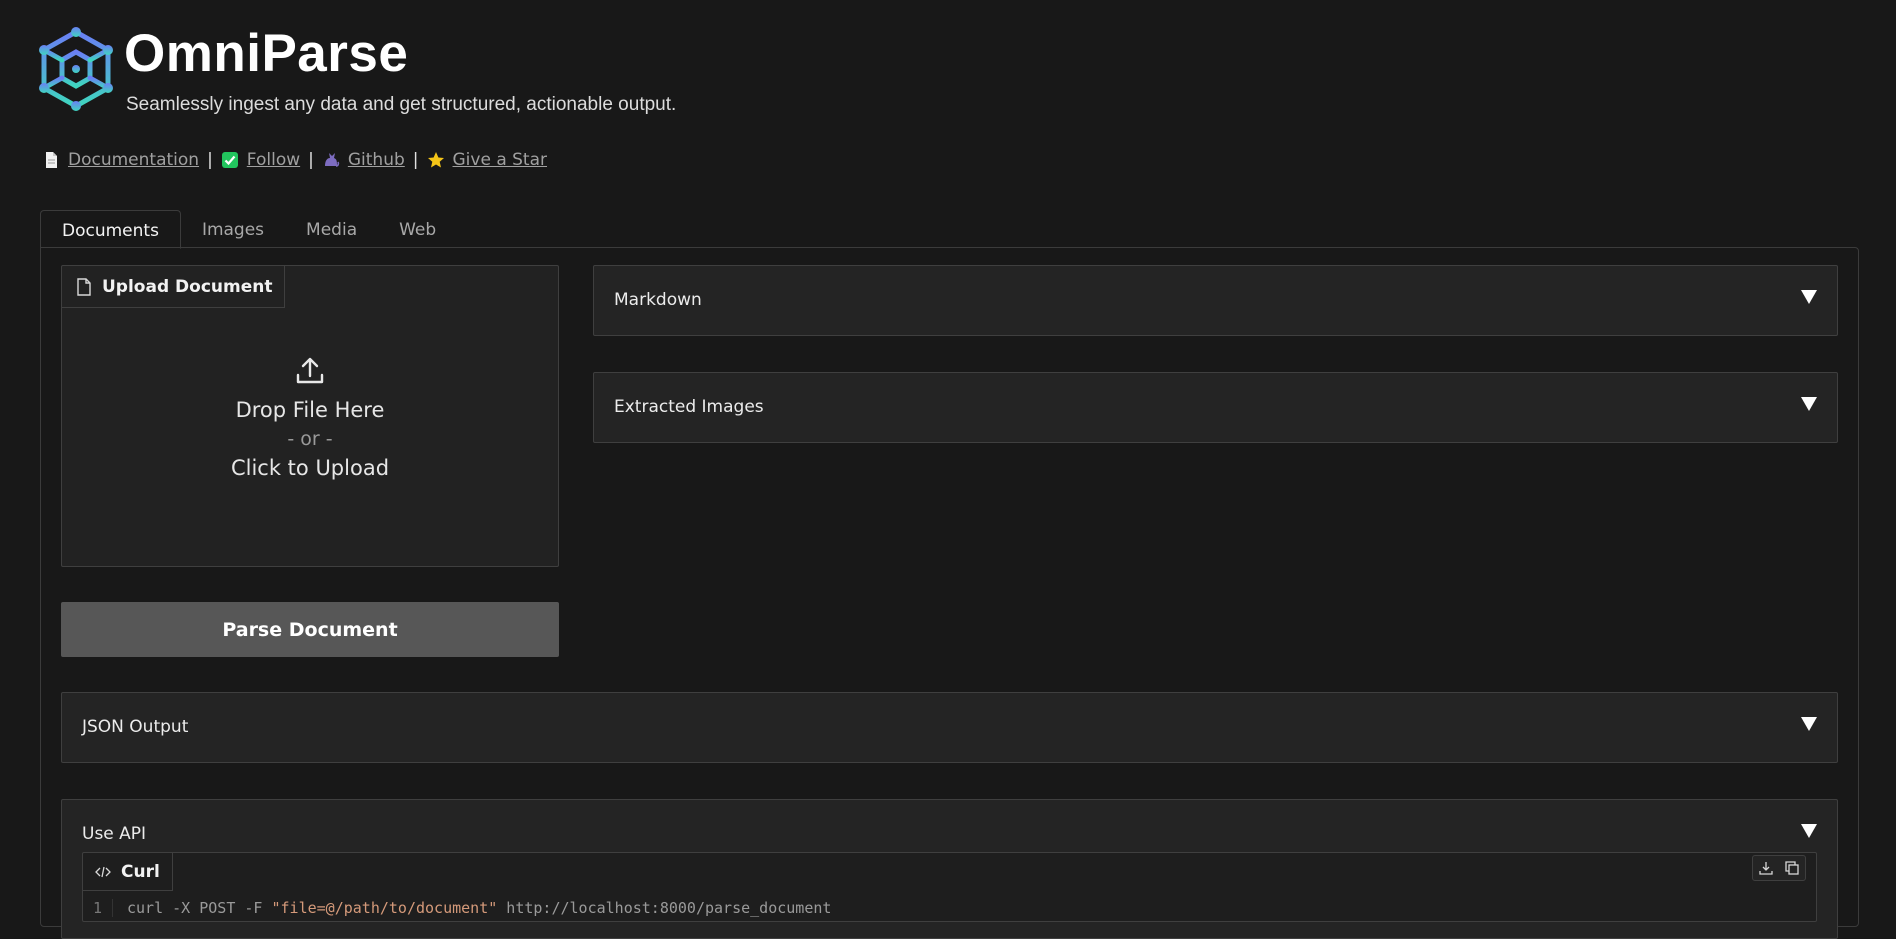 The height and width of the screenshot is (939, 1896). I want to click on download-button, so click(1766, 868).